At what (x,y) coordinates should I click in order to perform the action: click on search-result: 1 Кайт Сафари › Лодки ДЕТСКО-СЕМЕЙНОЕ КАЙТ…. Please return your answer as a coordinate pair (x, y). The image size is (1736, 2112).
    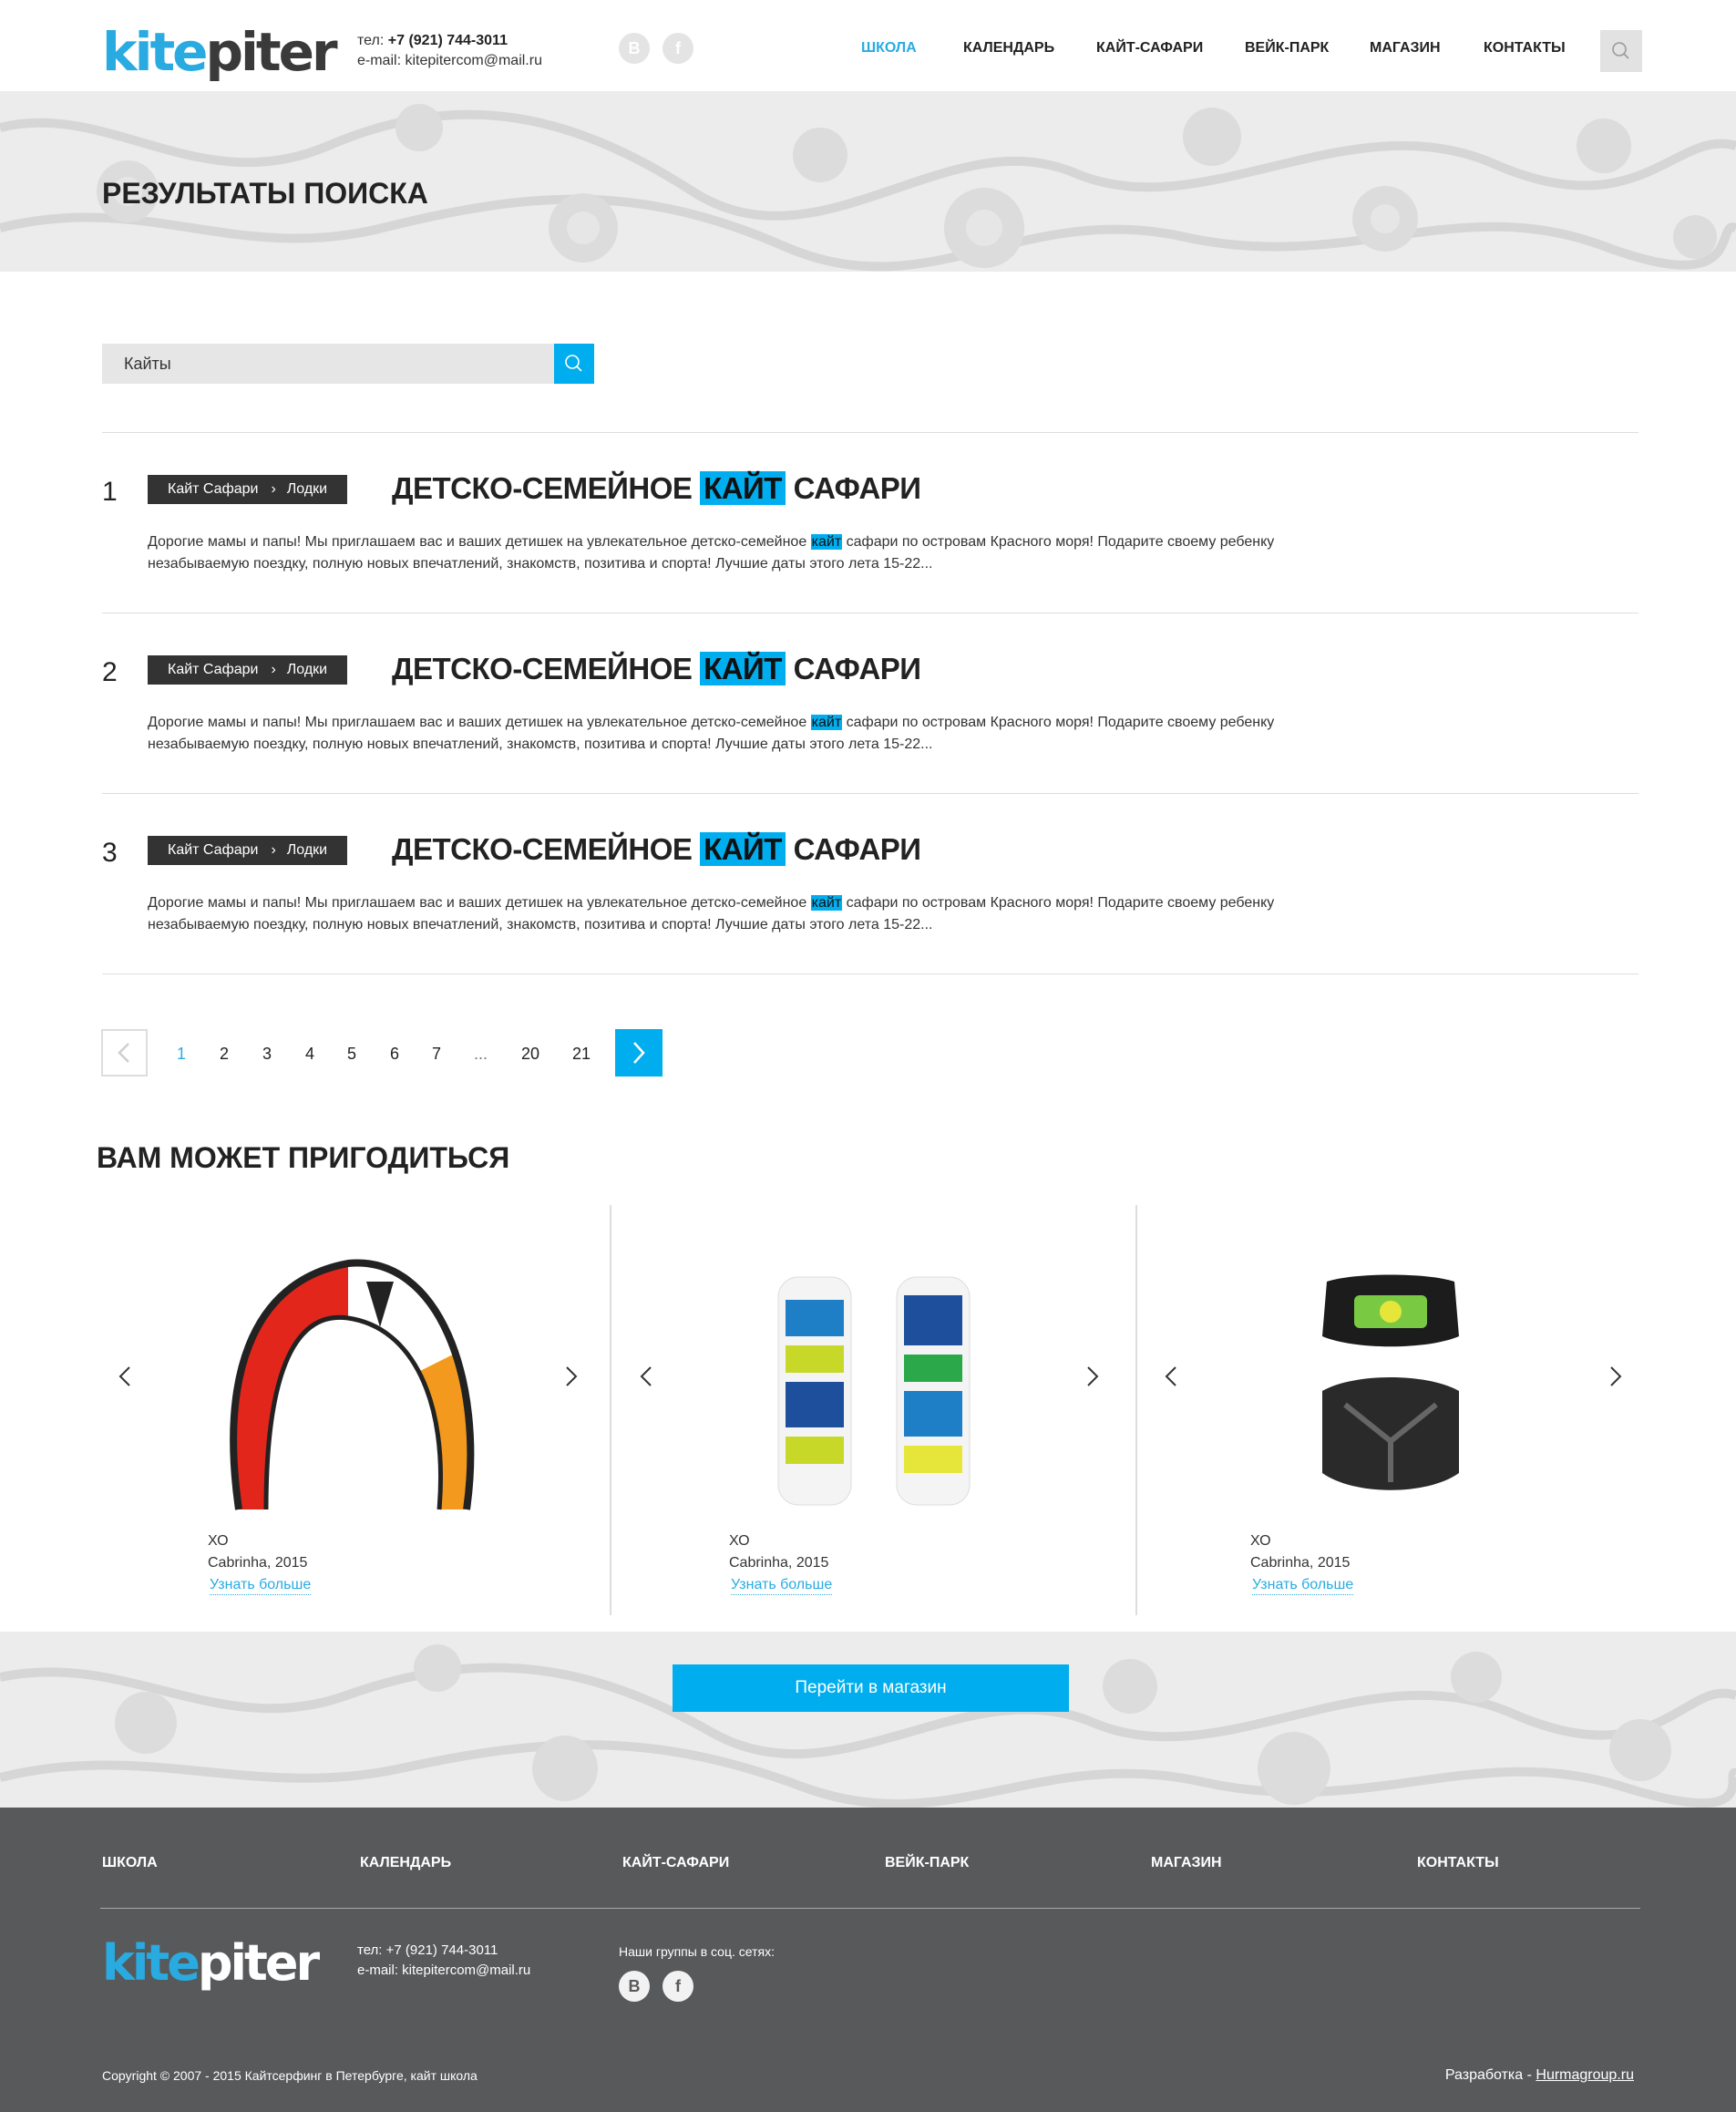
    Looking at the image, I should click on (870, 546).